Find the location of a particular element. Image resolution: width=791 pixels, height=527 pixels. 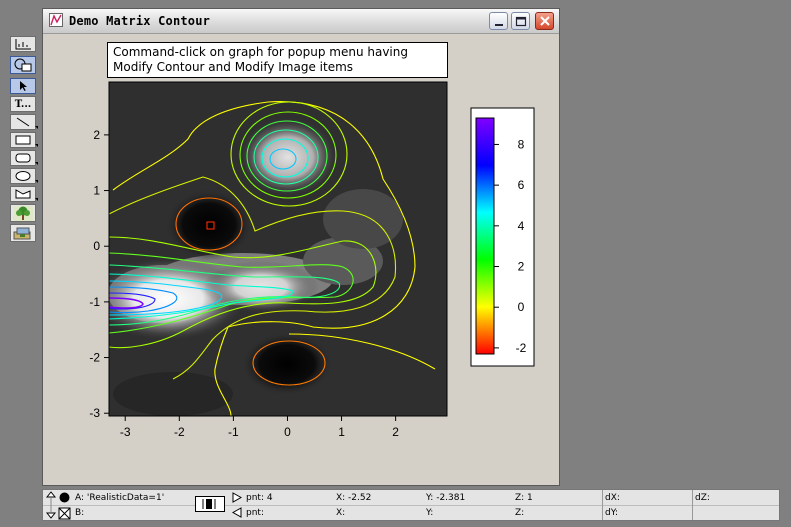

color-scale-bar is located at coordinates (485, 236).